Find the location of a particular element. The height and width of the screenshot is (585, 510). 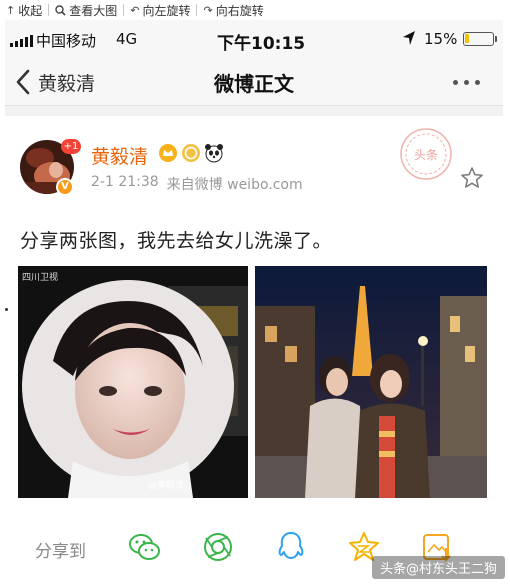

moments-icon is located at coordinates (218, 547).